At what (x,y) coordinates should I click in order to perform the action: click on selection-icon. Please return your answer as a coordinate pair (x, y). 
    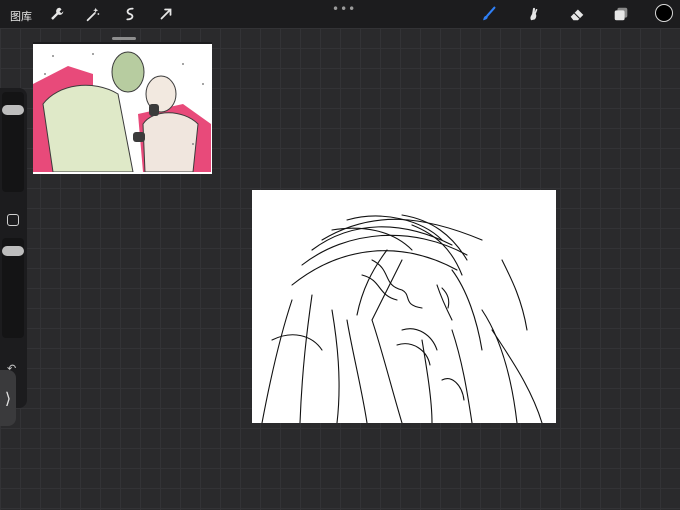
    Looking at the image, I should click on (130, 14).